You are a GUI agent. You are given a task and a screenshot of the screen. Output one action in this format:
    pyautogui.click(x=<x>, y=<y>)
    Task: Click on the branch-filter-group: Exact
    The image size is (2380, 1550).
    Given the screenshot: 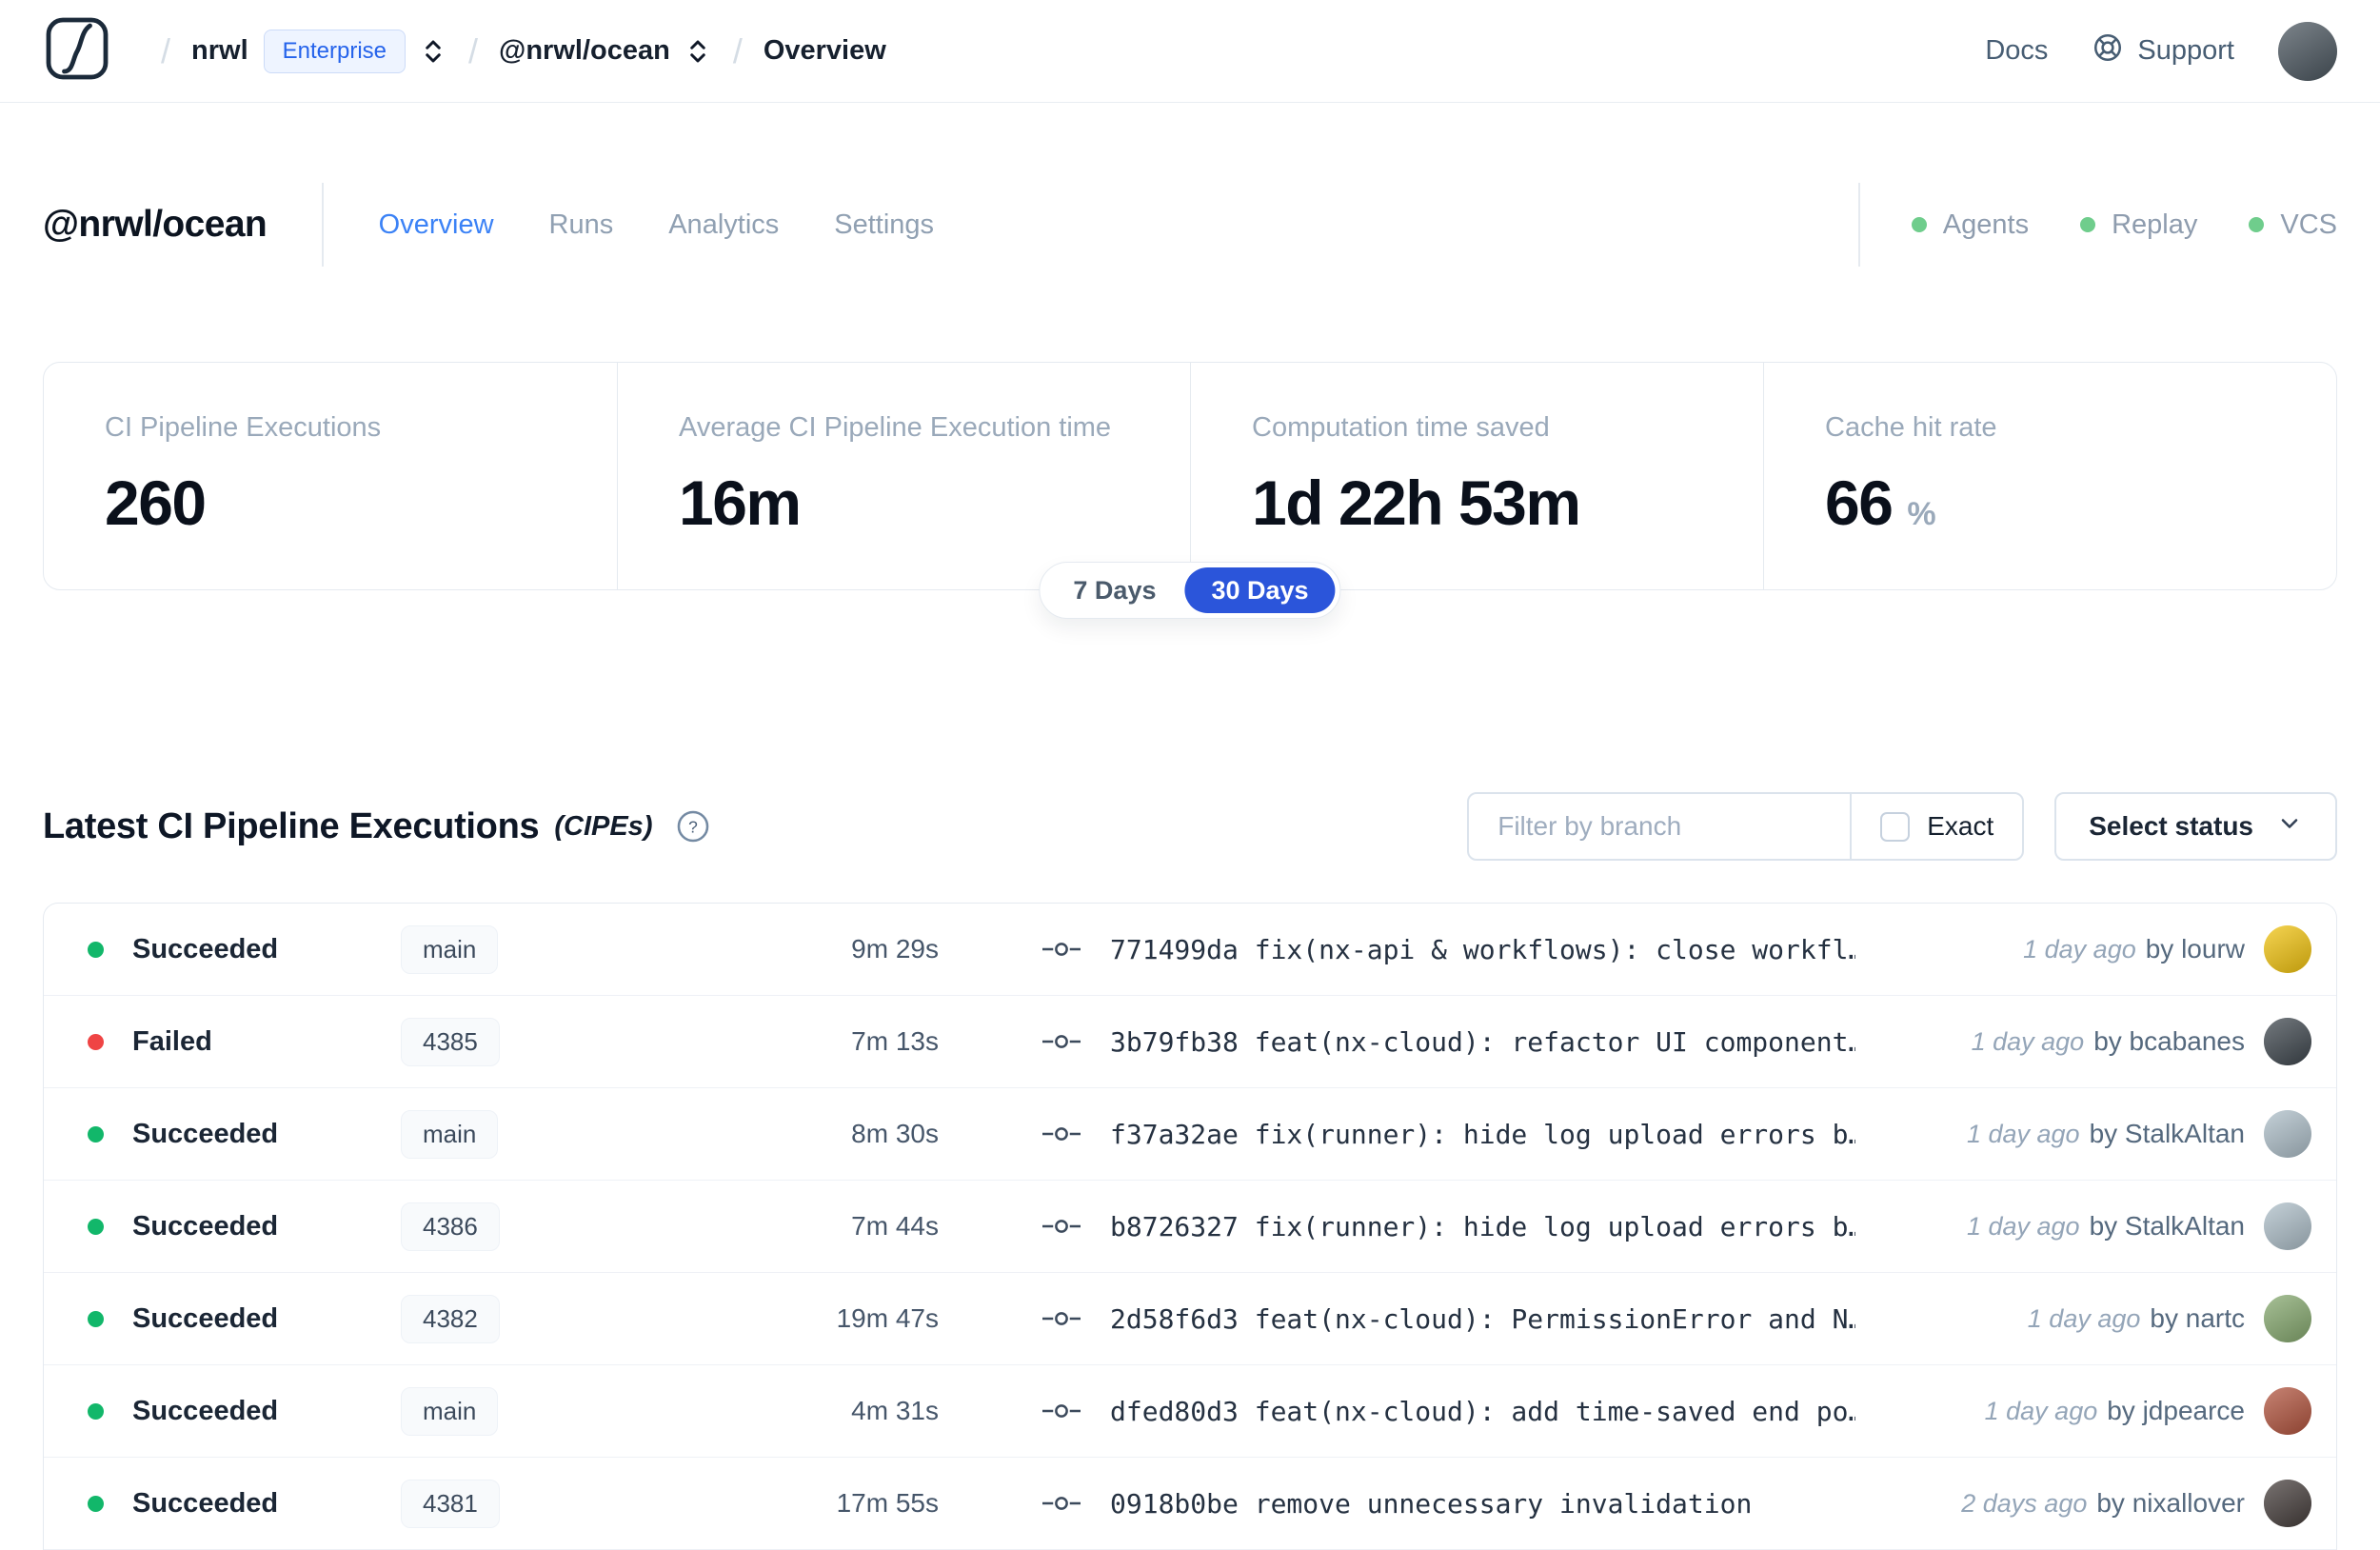 What is the action you would take?
    pyautogui.click(x=1746, y=826)
    